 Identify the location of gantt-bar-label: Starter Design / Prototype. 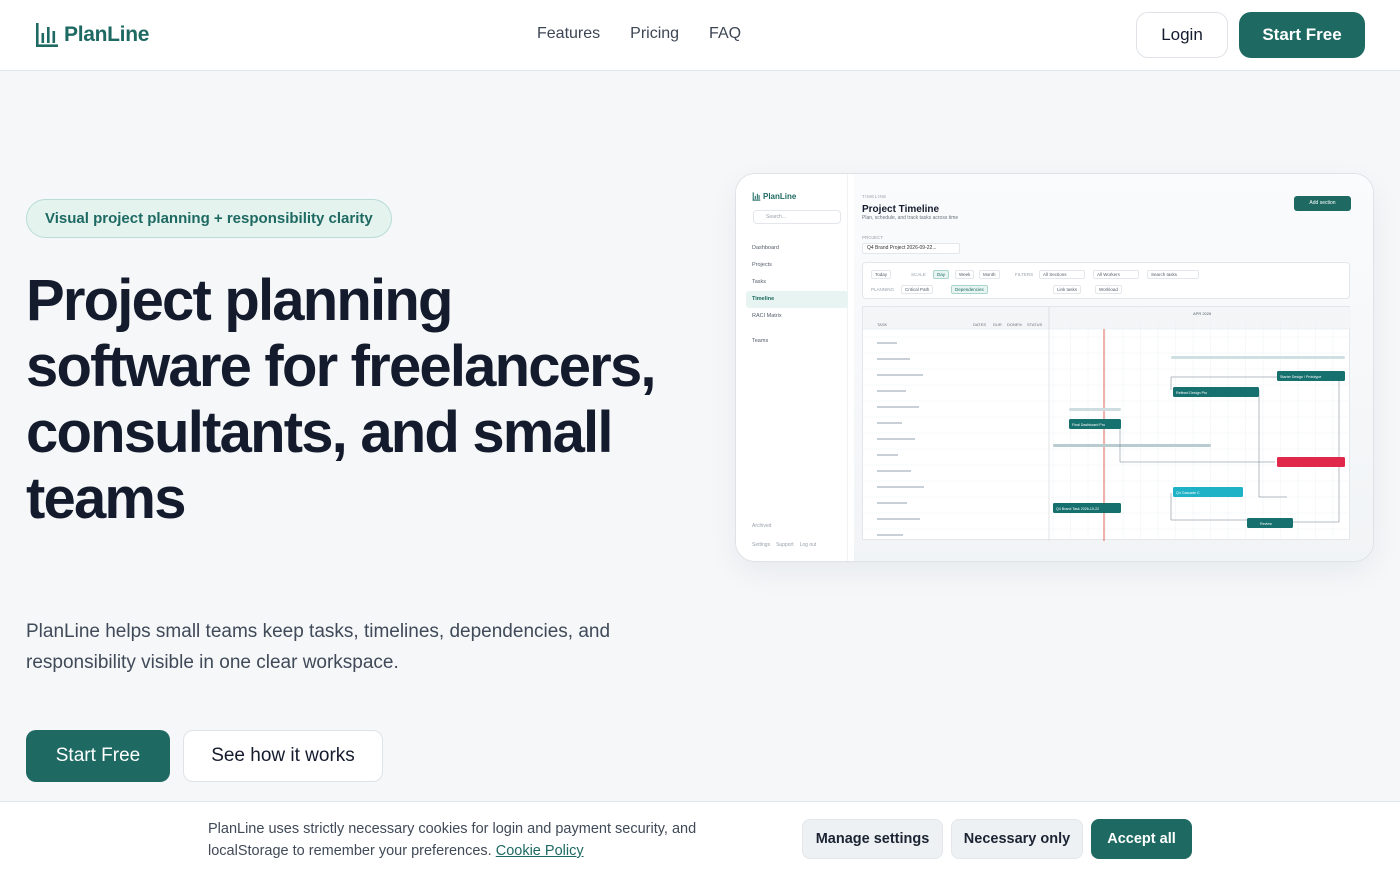
(1300, 377).